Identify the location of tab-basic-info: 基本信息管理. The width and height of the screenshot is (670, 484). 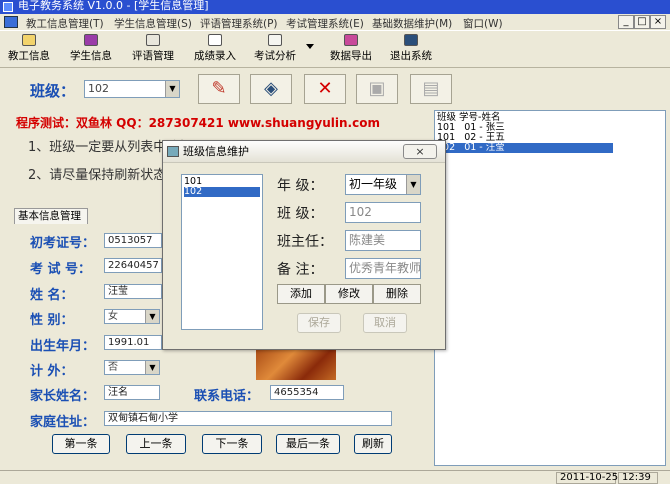
(51, 216).